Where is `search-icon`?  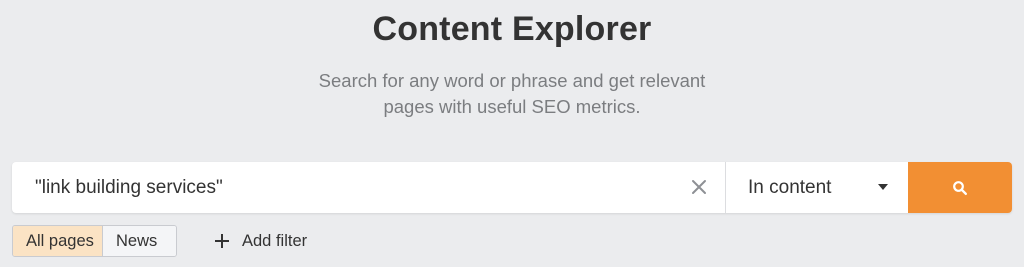
search-icon is located at coordinates (960, 187).